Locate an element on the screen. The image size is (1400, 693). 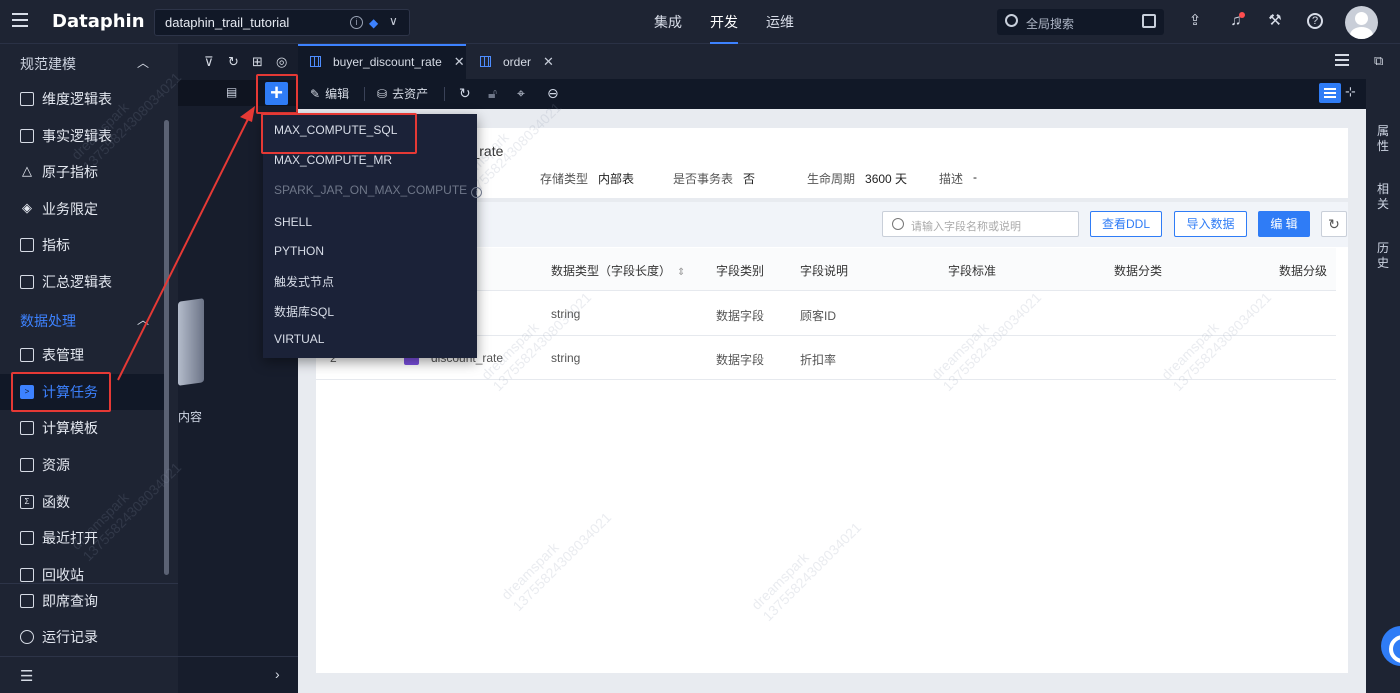
sidebar-item-metric: 指标 is located at coordinates (45, 245).